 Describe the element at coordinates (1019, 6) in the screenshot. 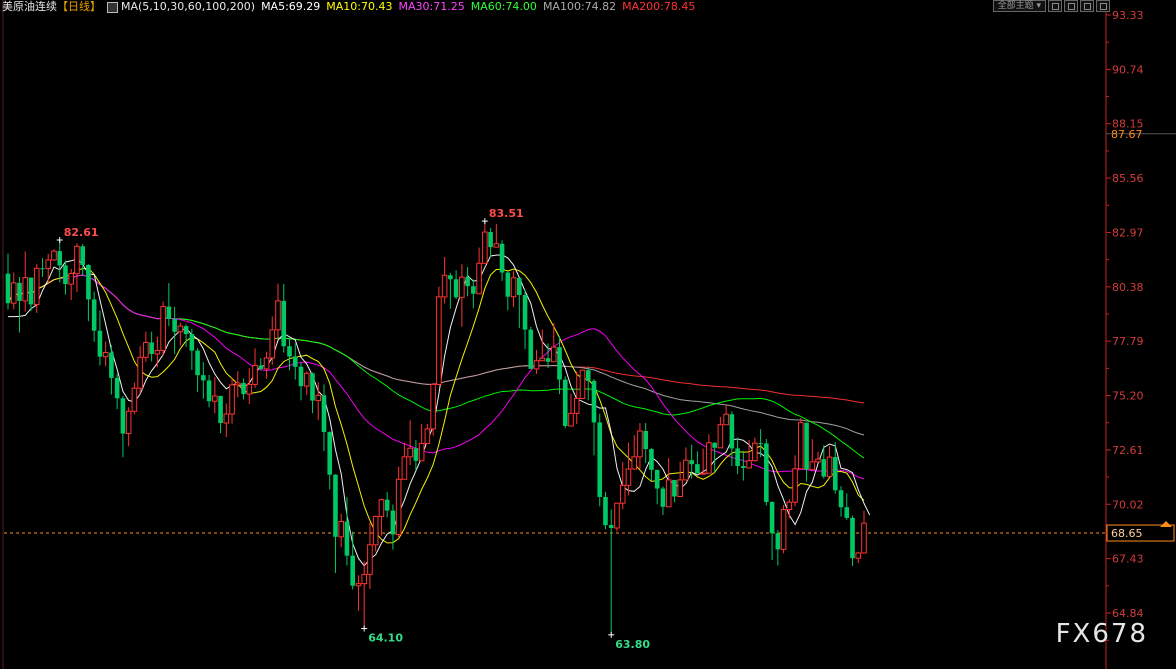

I see `main-indicator-select: 全部主题 ▾` at that location.